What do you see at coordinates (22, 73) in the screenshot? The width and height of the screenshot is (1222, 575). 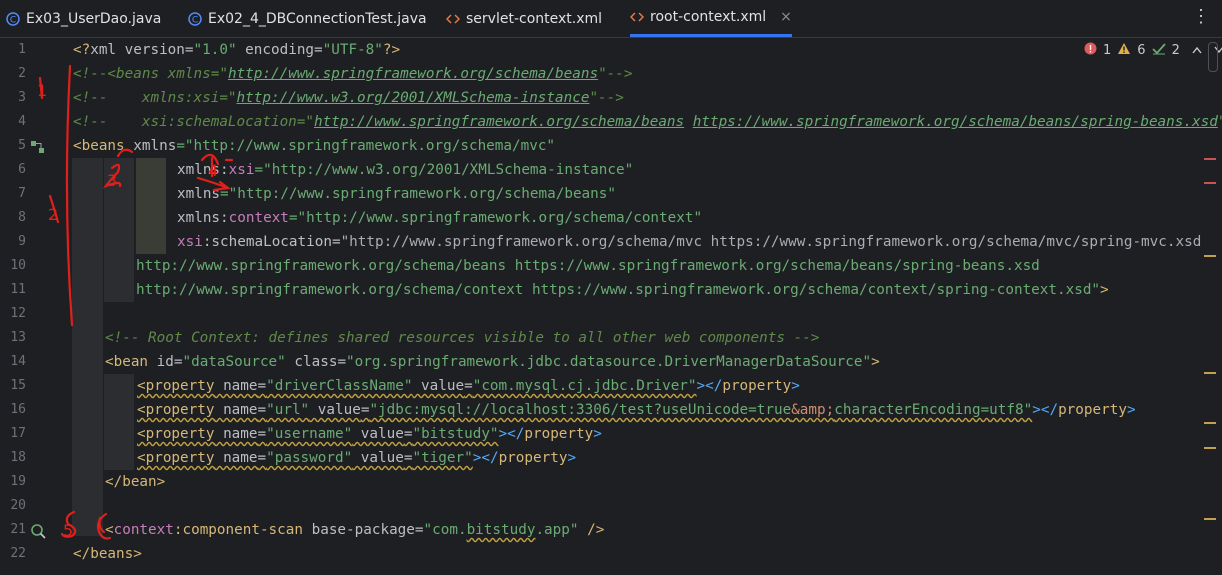 I see `line-number: 2` at bounding box center [22, 73].